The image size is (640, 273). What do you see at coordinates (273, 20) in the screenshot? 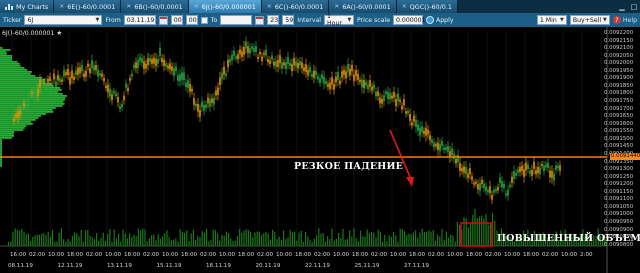
I see `to-hour-field: 23` at bounding box center [273, 20].